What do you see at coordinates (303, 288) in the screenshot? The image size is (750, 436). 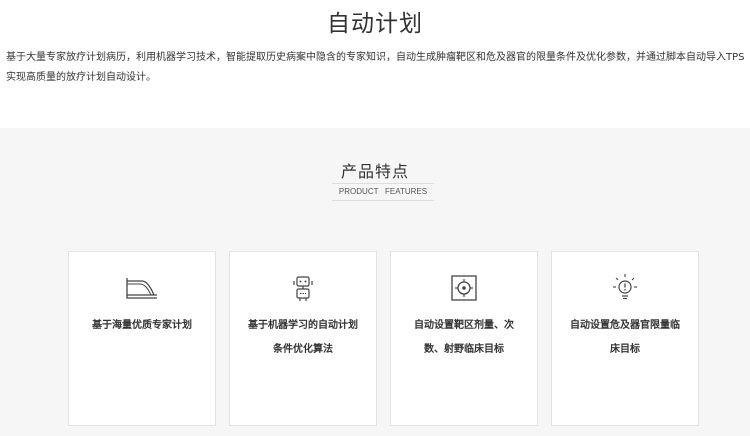 I see `robot-icon` at bounding box center [303, 288].